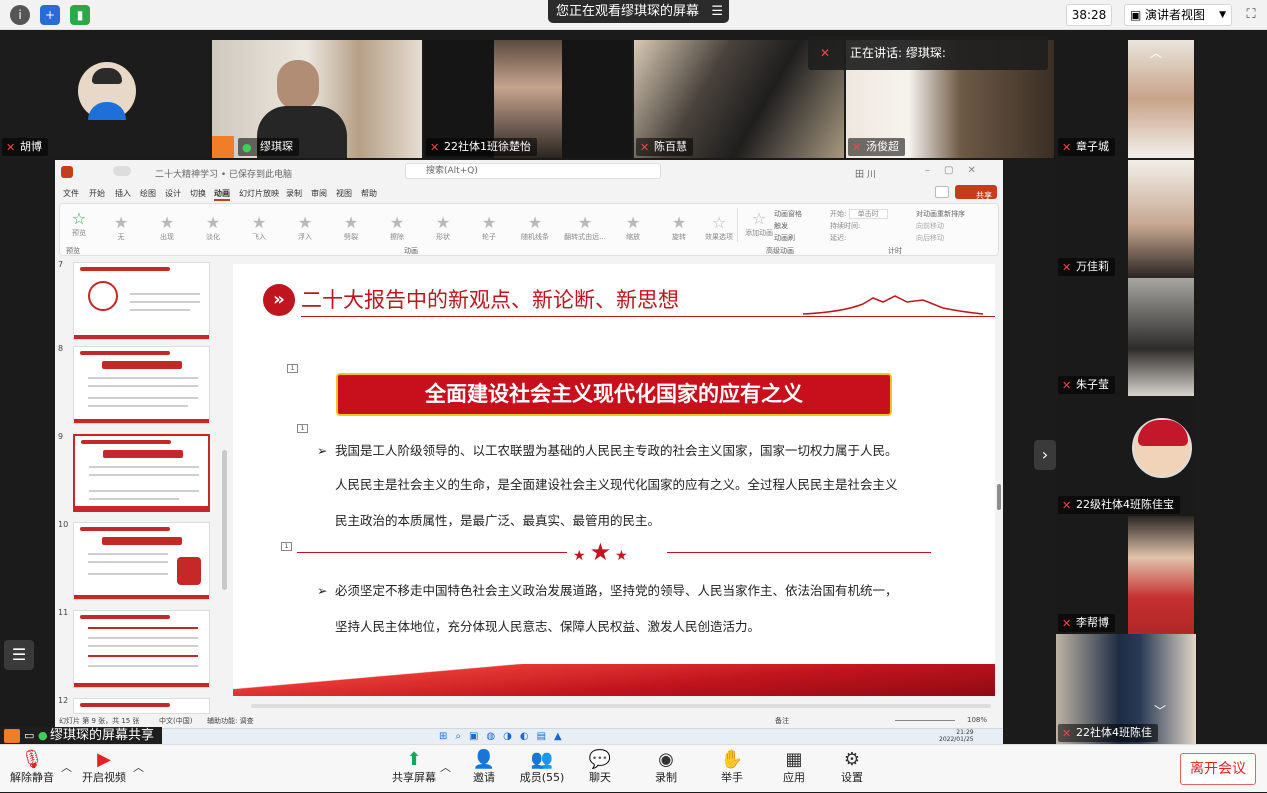 This screenshot has width=1267, height=793. Describe the element at coordinates (97, 193) in the screenshot. I see `menu-home: 开始` at that location.